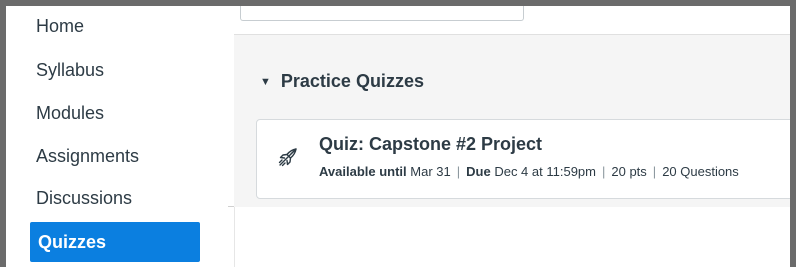 Image resolution: width=796 pixels, height=267 pixels. I want to click on quiz-title-link: Quiz: Capstone #2 Project, so click(430, 144).